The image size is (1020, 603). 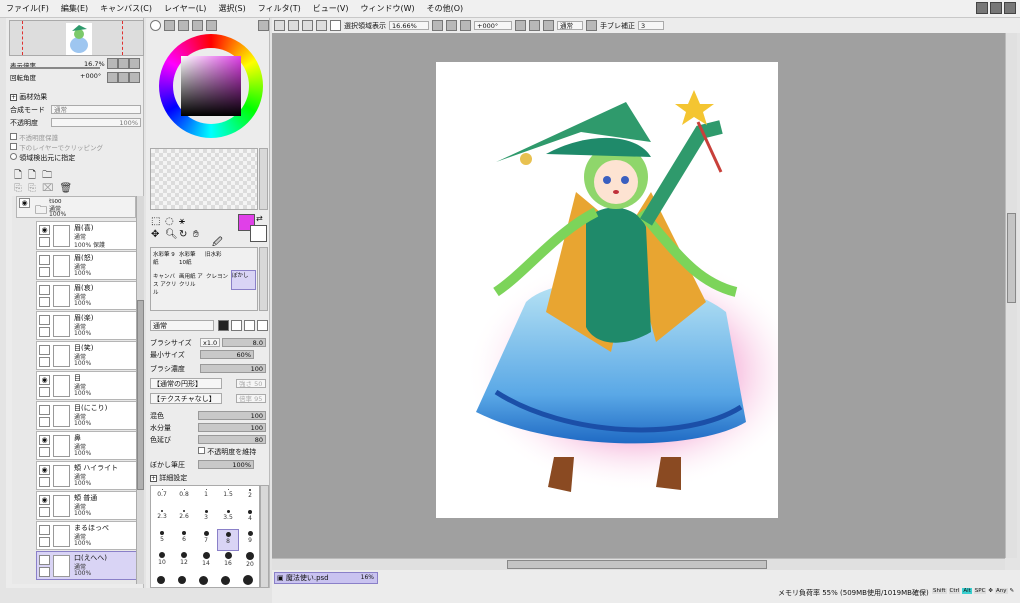 What do you see at coordinates (206, 561) in the screenshot?
I see `brush-size-preset: 14` at bounding box center [206, 561].